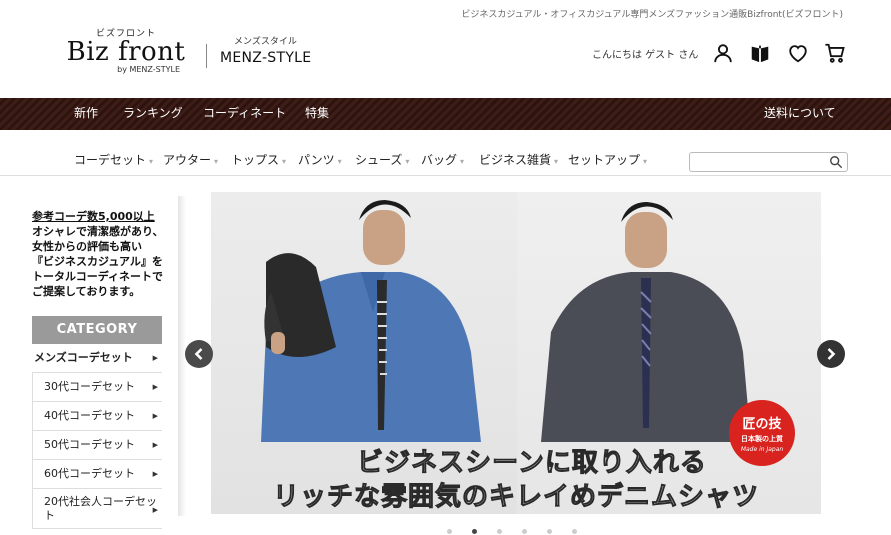 The height and width of the screenshot is (535, 891). What do you see at coordinates (97, 330) in the screenshot?
I see `category-header: CATEGORY` at bounding box center [97, 330].